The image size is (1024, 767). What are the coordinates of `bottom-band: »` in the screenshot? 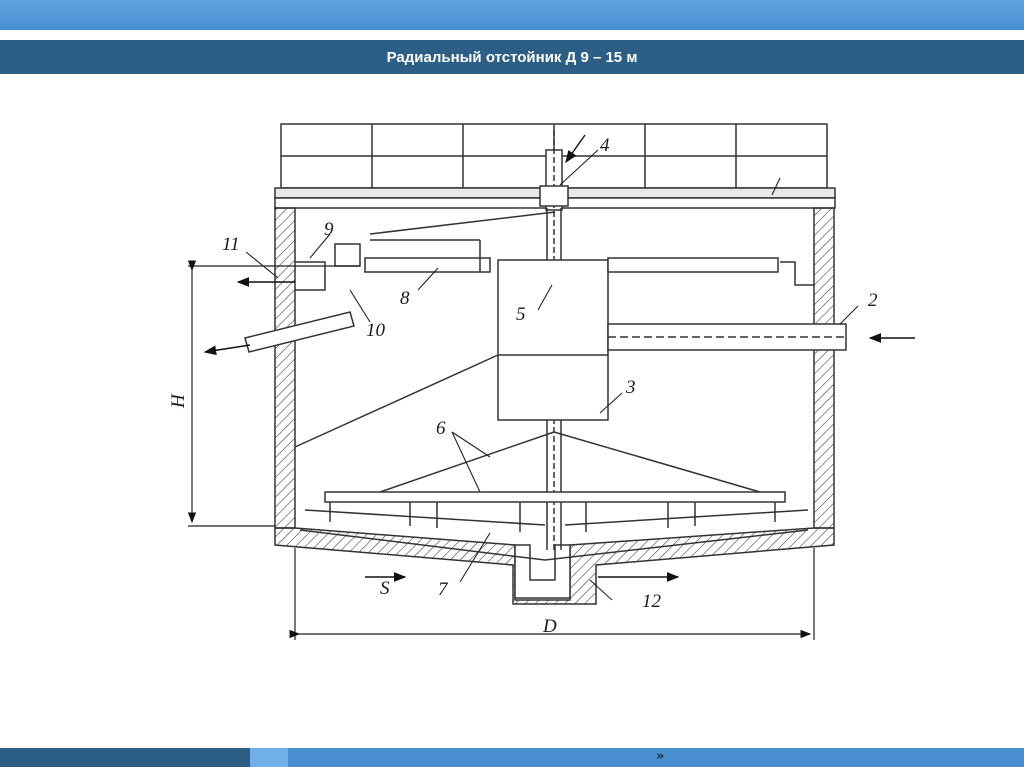 It's located at (512, 757).